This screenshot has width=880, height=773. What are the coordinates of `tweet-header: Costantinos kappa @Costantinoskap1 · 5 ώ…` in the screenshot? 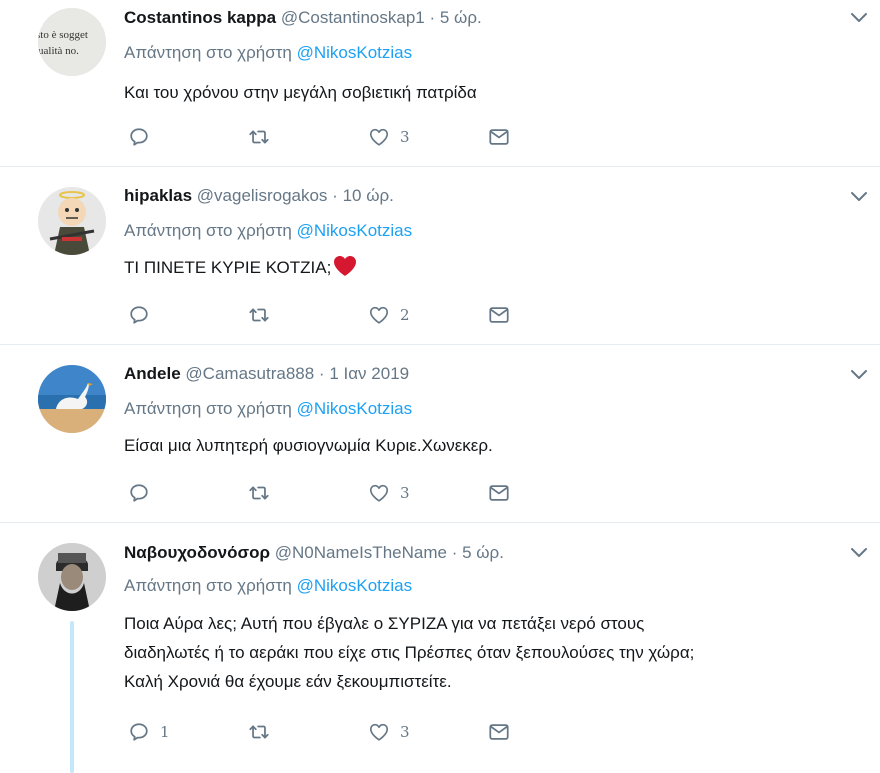 It's located at (303, 18).